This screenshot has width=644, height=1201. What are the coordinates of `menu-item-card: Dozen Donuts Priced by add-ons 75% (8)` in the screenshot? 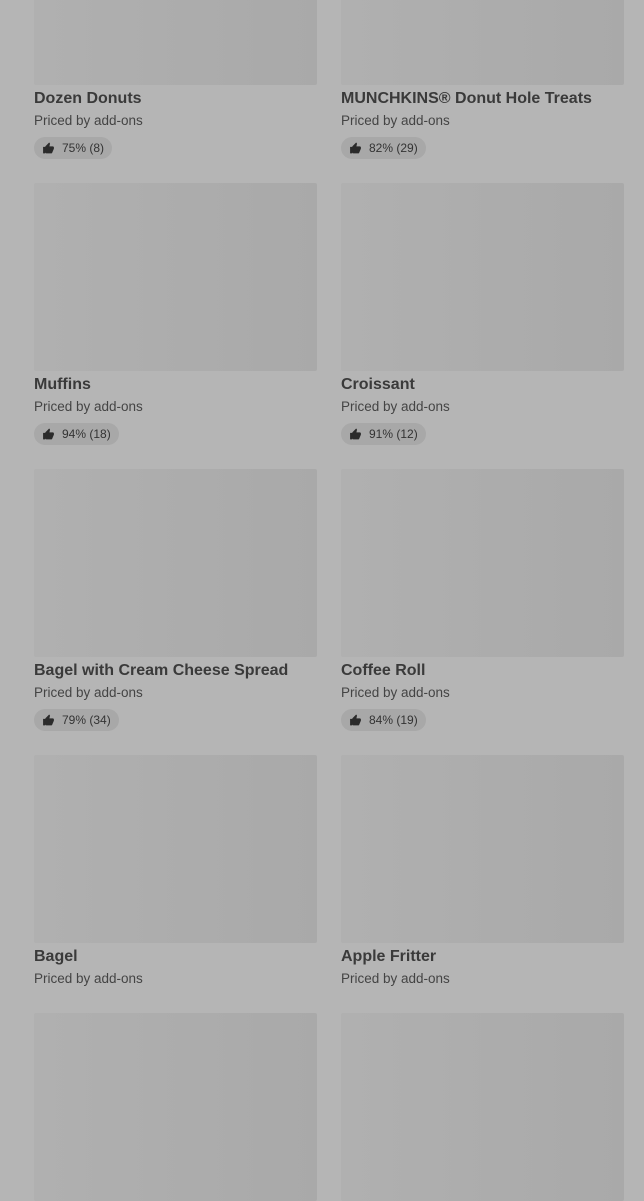 It's located at (175, 80).